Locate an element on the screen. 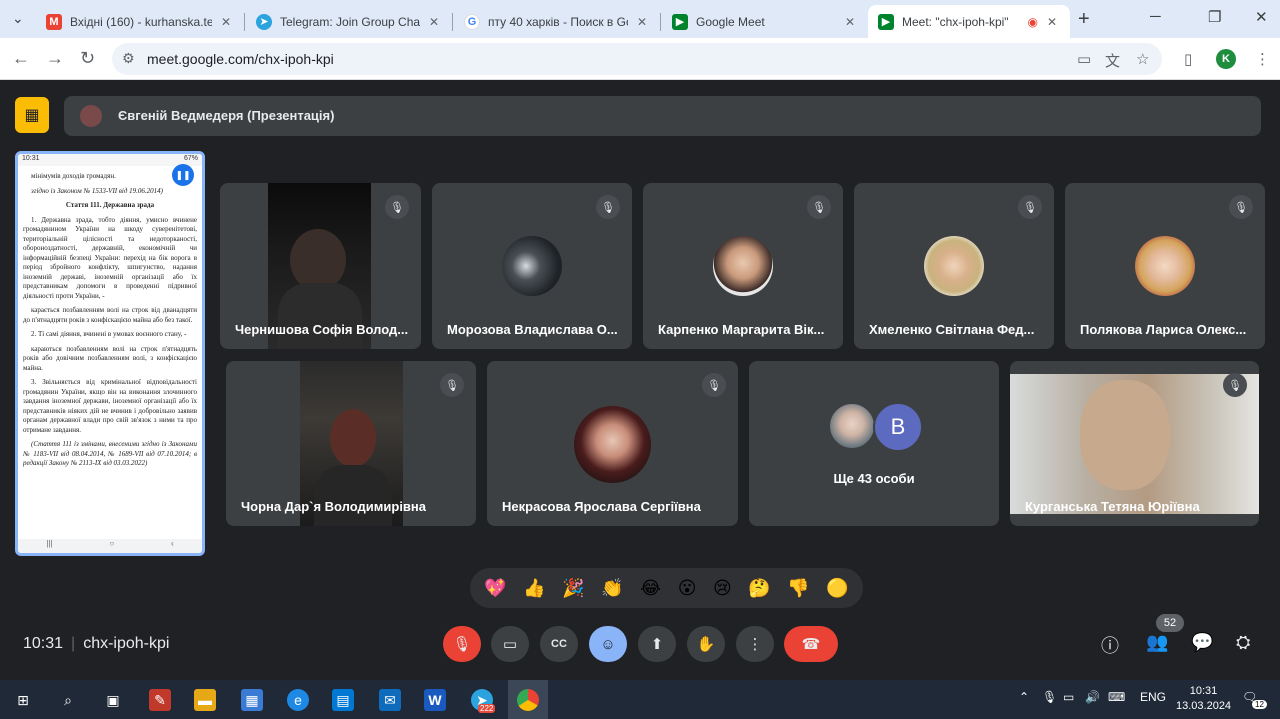 The height and width of the screenshot is (719, 1280). address-bar: ⚙ meet.google.com/chx-ipoh-kpi ▭ 文 ☆ is located at coordinates (637, 59).